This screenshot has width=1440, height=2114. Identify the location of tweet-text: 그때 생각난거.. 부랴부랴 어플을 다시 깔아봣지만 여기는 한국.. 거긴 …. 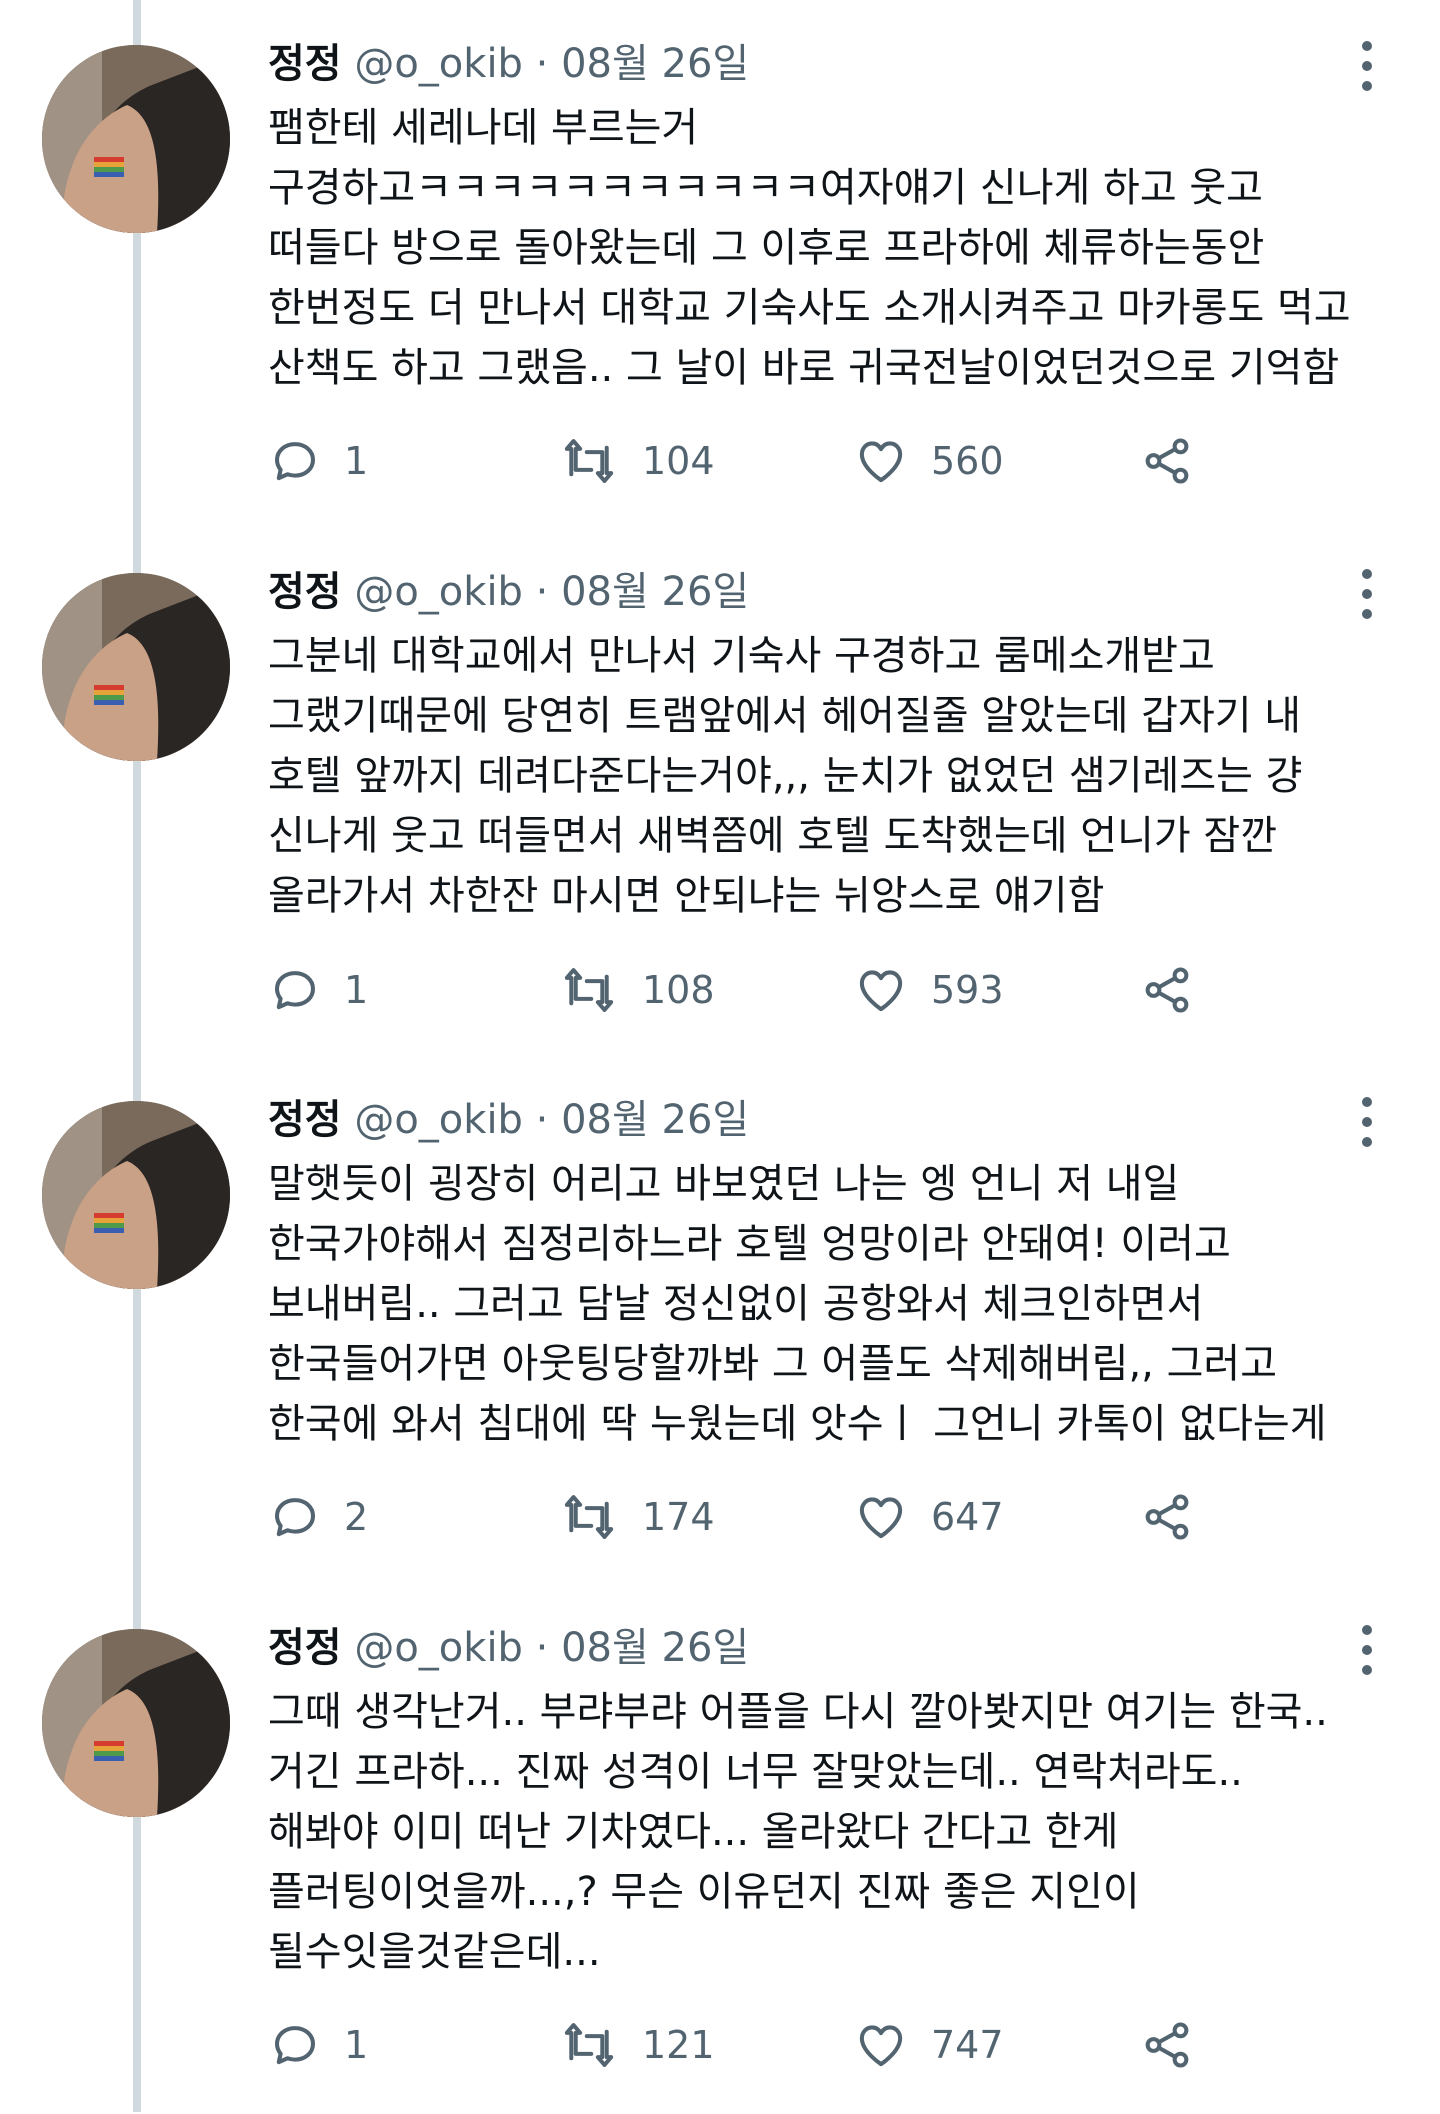
(838, 1832).